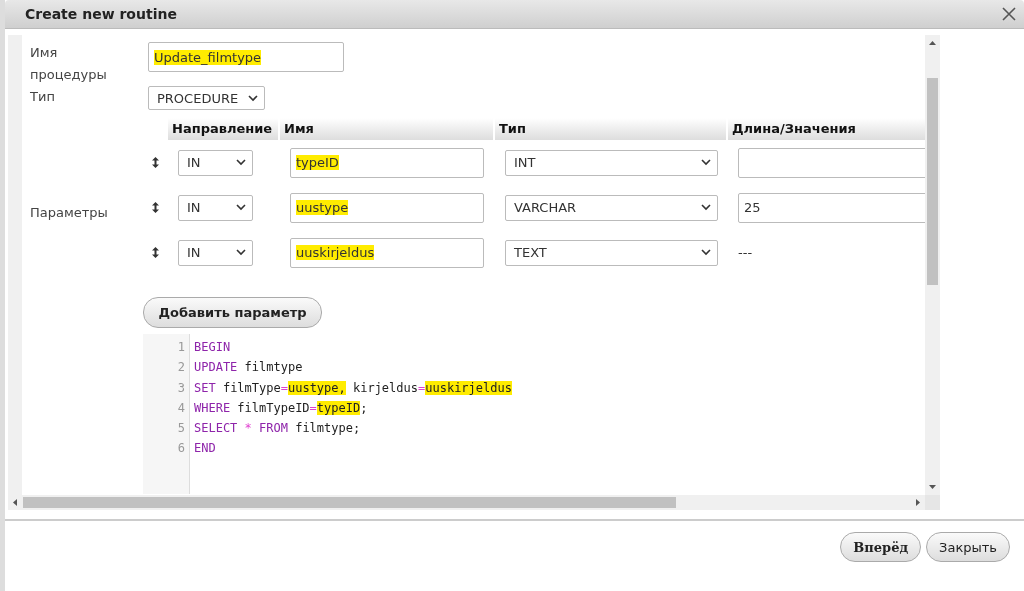 This screenshot has height=591, width=1024. What do you see at coordinates (1009, 14) in the screenshot?
I see `close-button` at bounding box center [1009, 14].